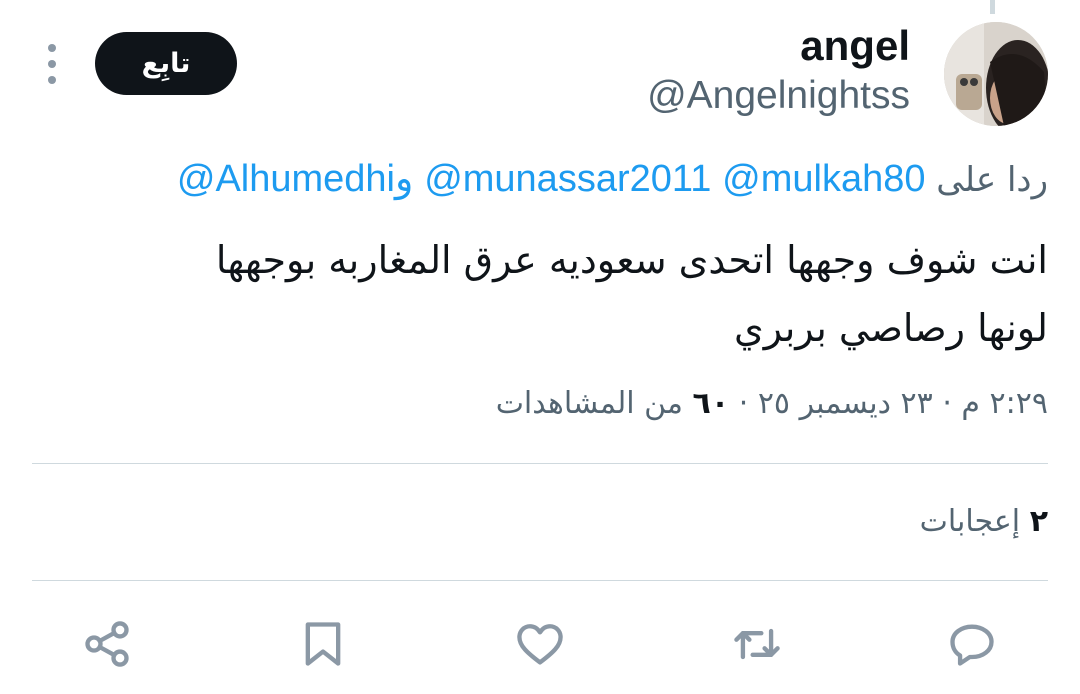 The image size is (1080, 694). I want to click on share-icon, so click(107, 644).